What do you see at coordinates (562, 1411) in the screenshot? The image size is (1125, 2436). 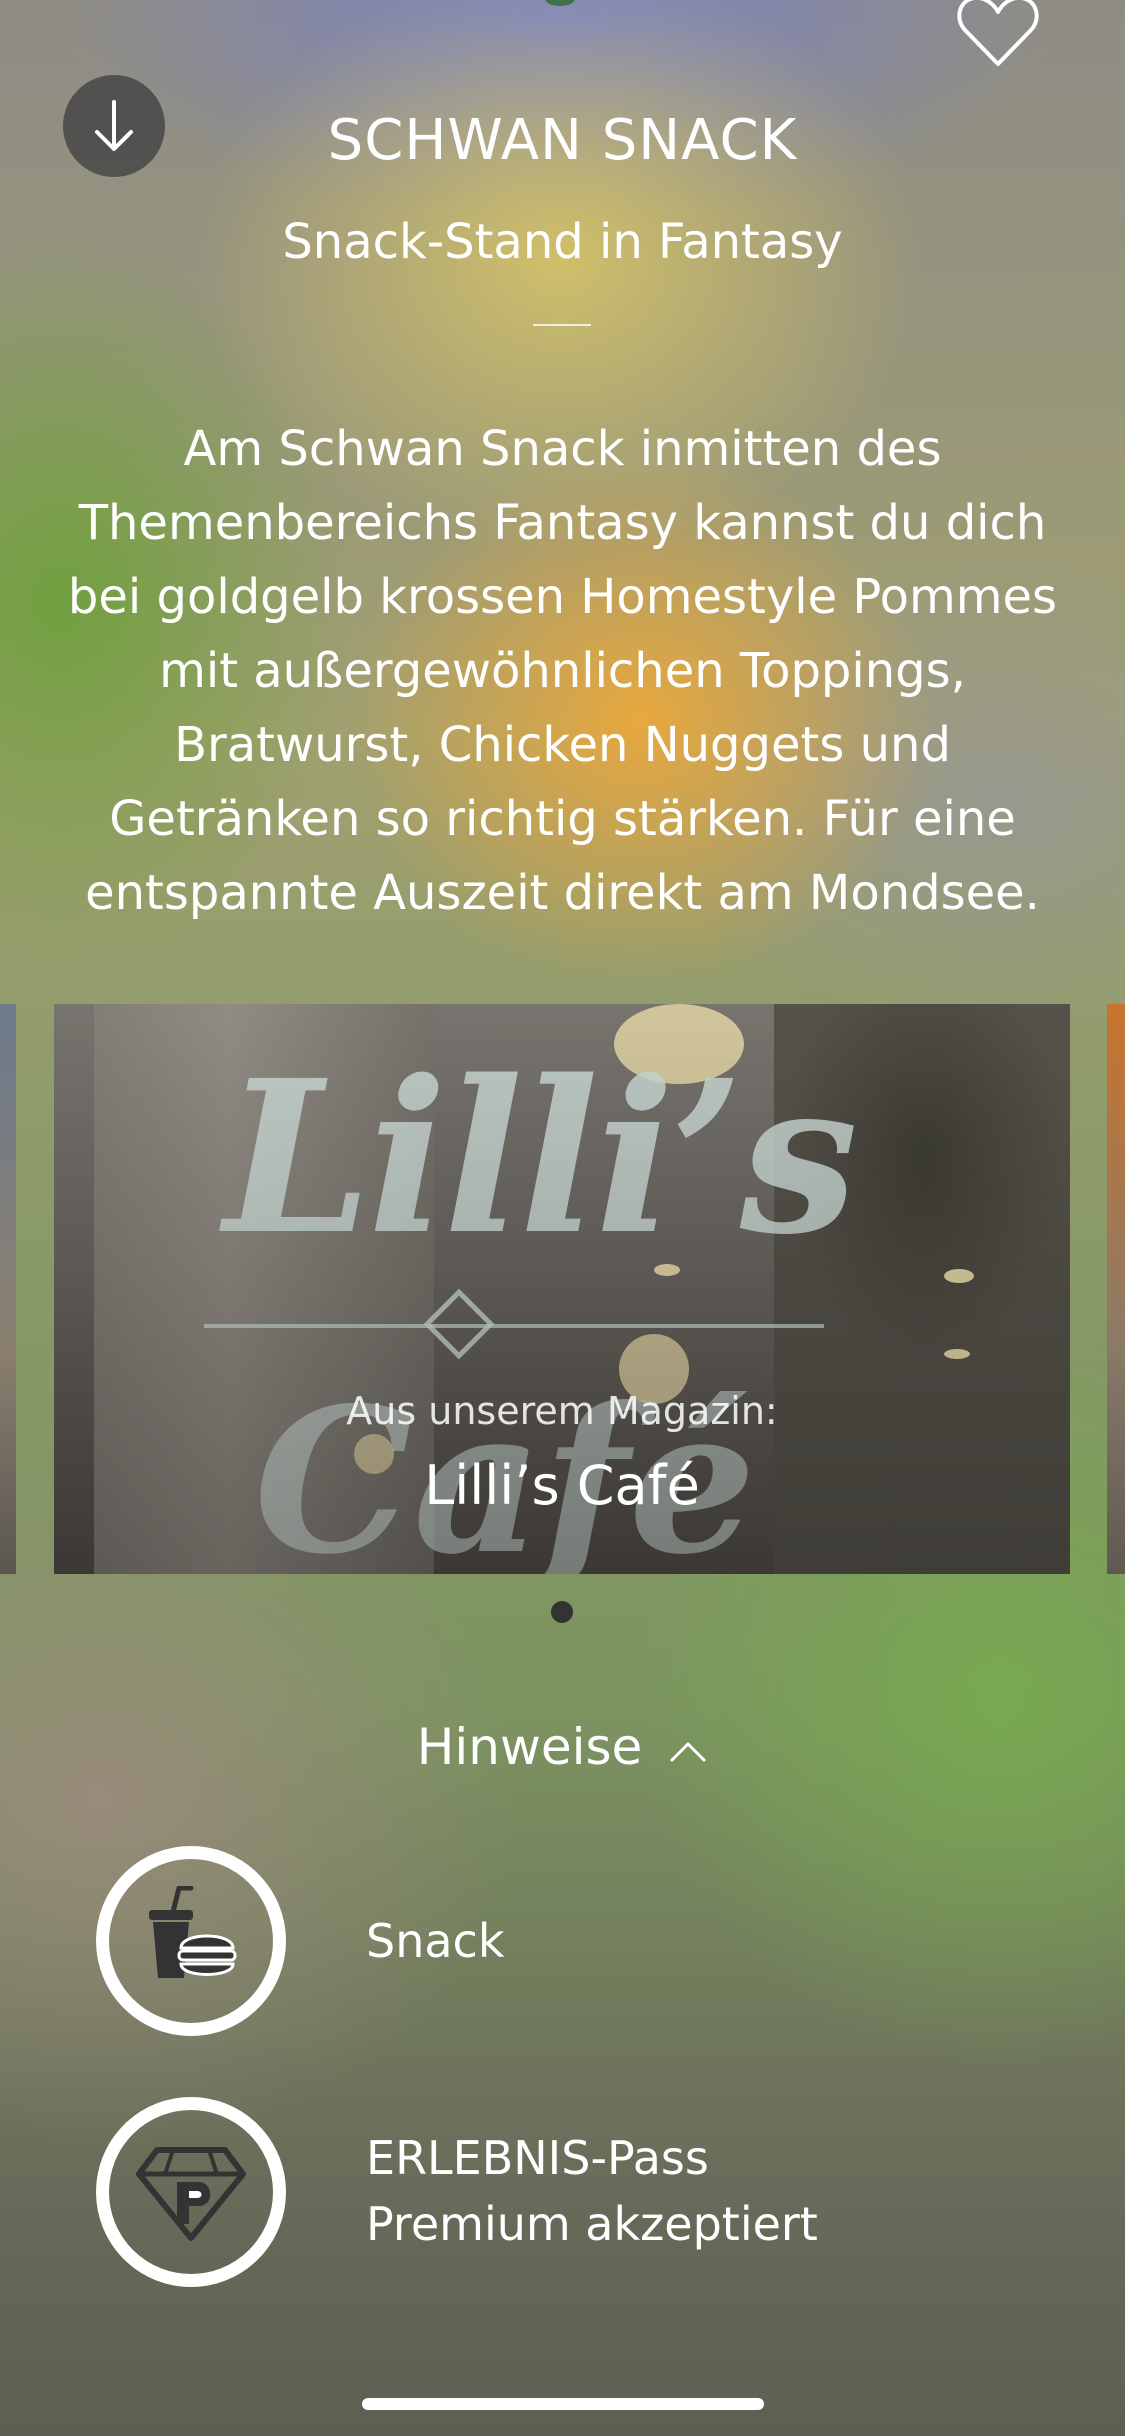 I see `card-kicker: Aus unserem Magazin:` at bounding box center [562, 1411].